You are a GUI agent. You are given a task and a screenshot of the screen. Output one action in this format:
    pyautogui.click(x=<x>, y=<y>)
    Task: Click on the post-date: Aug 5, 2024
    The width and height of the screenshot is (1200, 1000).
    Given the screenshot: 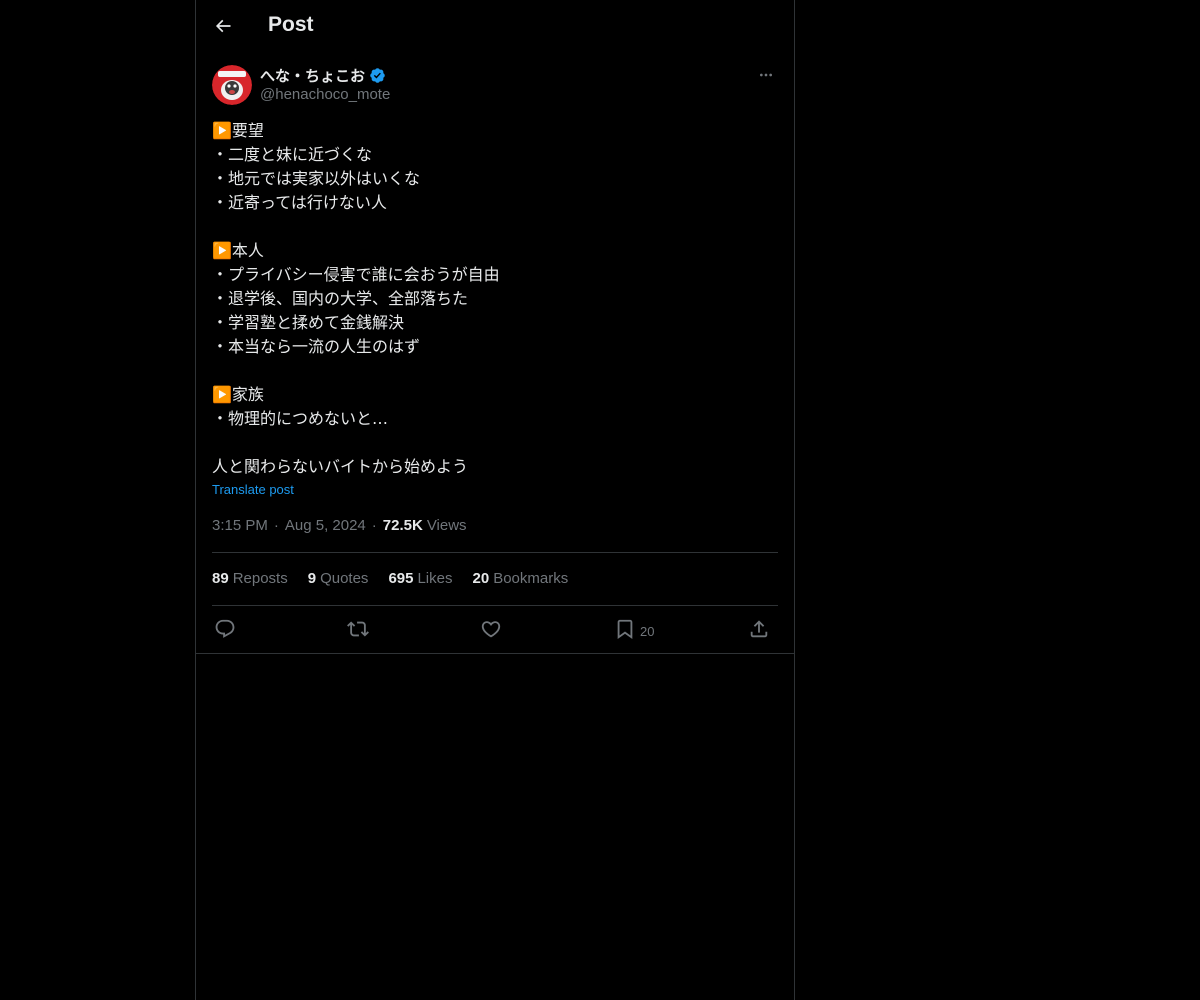 What is the action you would take?
    pyautogui.click(x=325, y=525)
    